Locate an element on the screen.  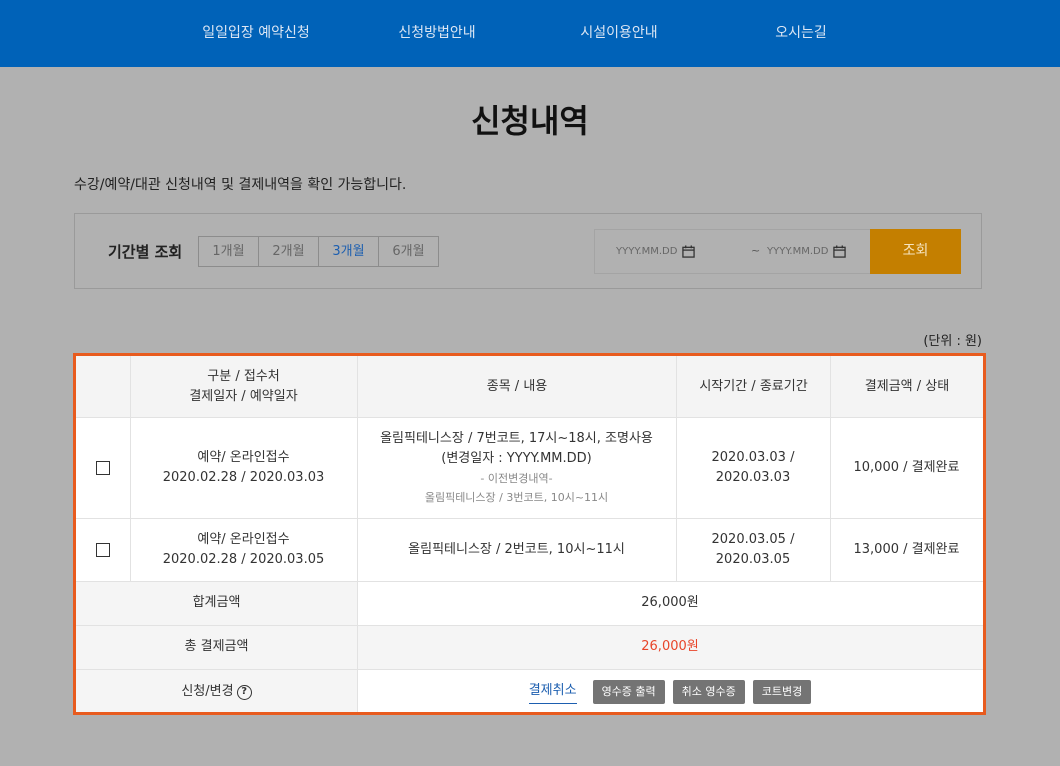
table-row-type-cell: 예약/ 온라인접수 2020.02.28 / 2020.03.03 is located at coordinates (243, 468).